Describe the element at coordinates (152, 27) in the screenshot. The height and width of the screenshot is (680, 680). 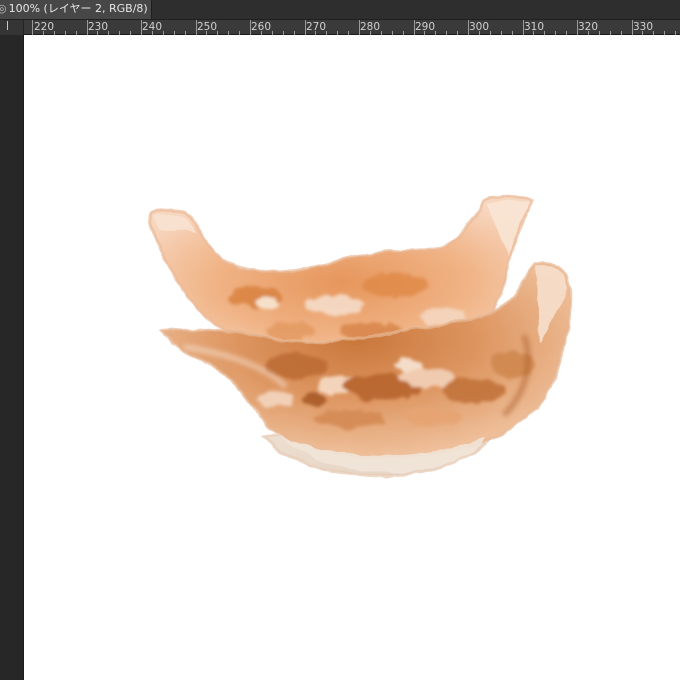
I see `ruler-label: 240` at that location.